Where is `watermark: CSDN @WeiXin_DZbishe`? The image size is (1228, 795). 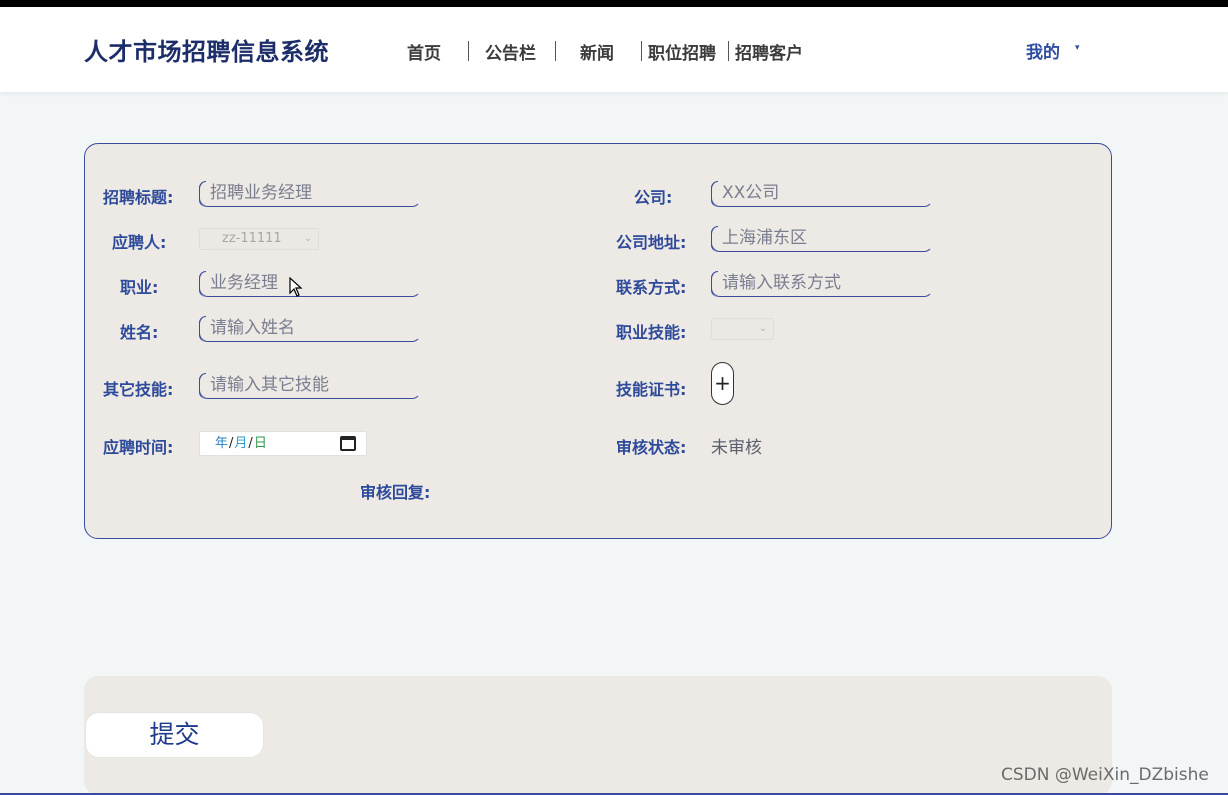
watermark: CSDN @WeiXin_DZbishe is located at coordinates (1105, 775).